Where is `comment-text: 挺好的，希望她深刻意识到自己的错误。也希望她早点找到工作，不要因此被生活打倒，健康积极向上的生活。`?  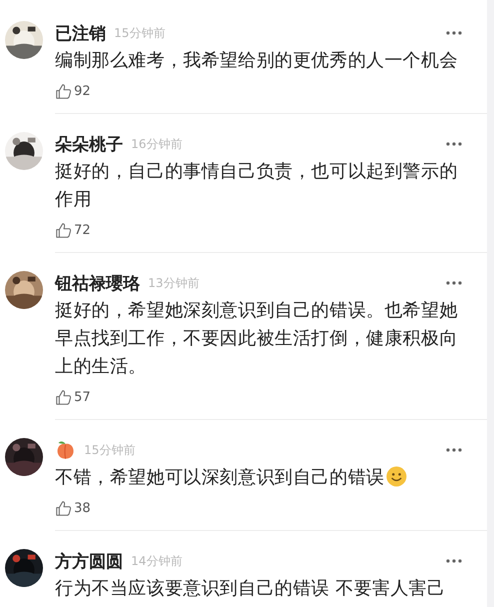
comment-text: 挺好的，希望她深刻意识到自己的错误。也希望她早点找到工作，不要因此被生活打倒，健康积极向上的生活。 is located at coordinates (256, 338).